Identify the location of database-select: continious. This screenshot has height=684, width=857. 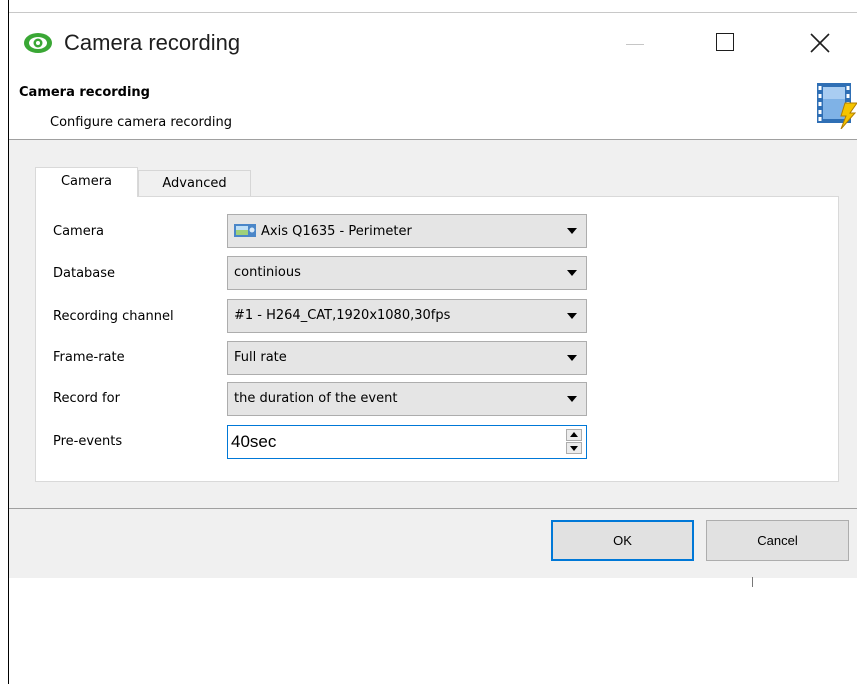
(407, 273).